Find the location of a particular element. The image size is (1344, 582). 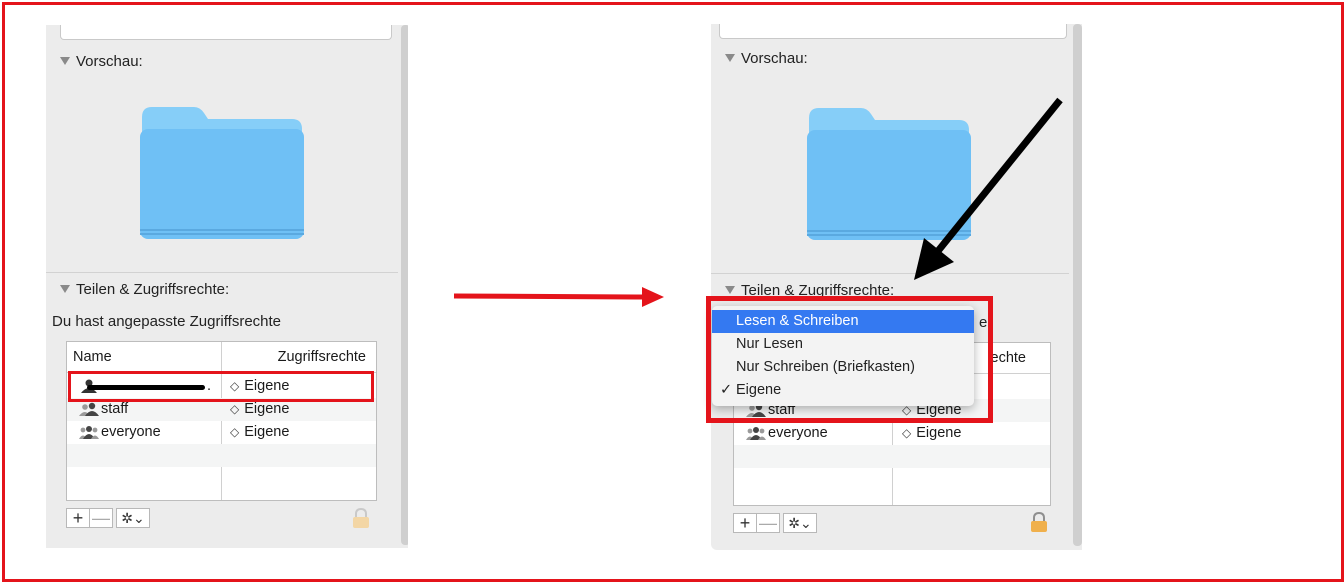

group-name: staff is located at coordinates (115, 409).